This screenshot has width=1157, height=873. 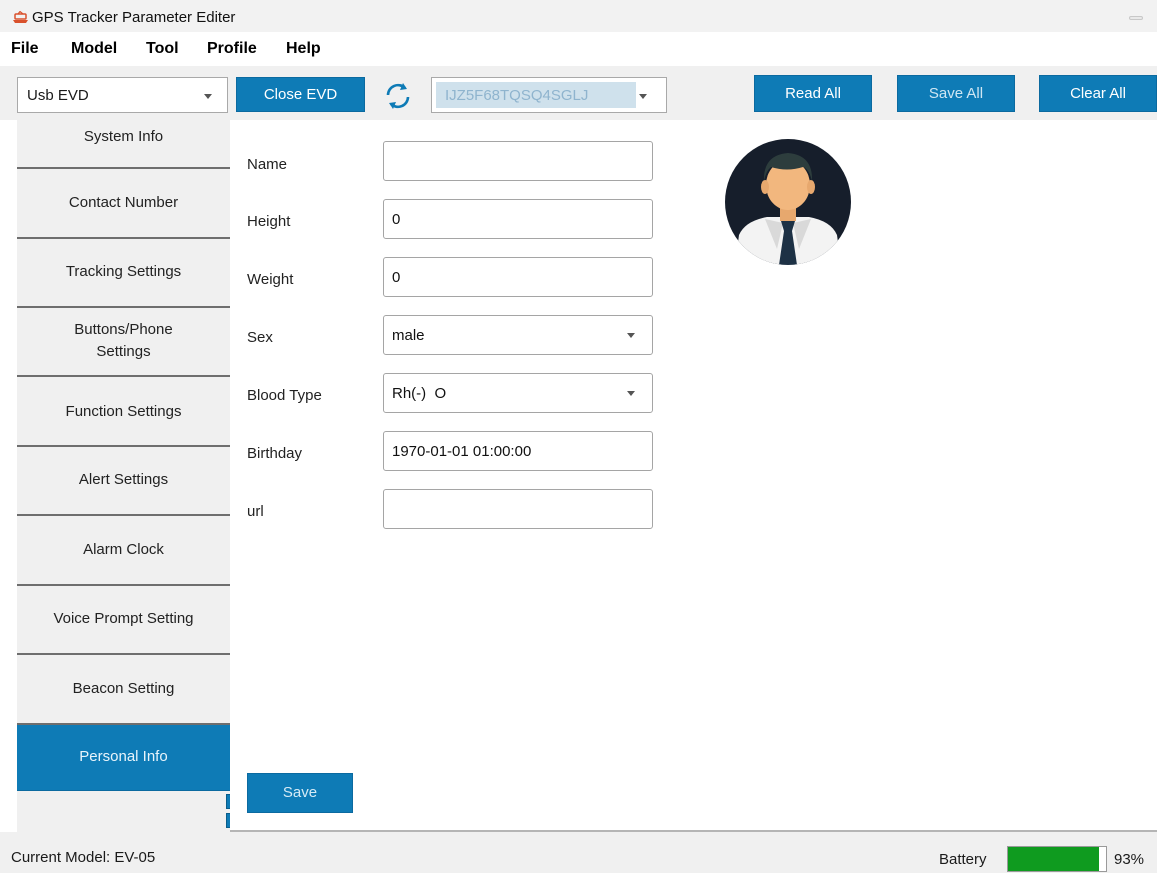 I want to click on battery-label: Battery, so click(x=963, y=859).